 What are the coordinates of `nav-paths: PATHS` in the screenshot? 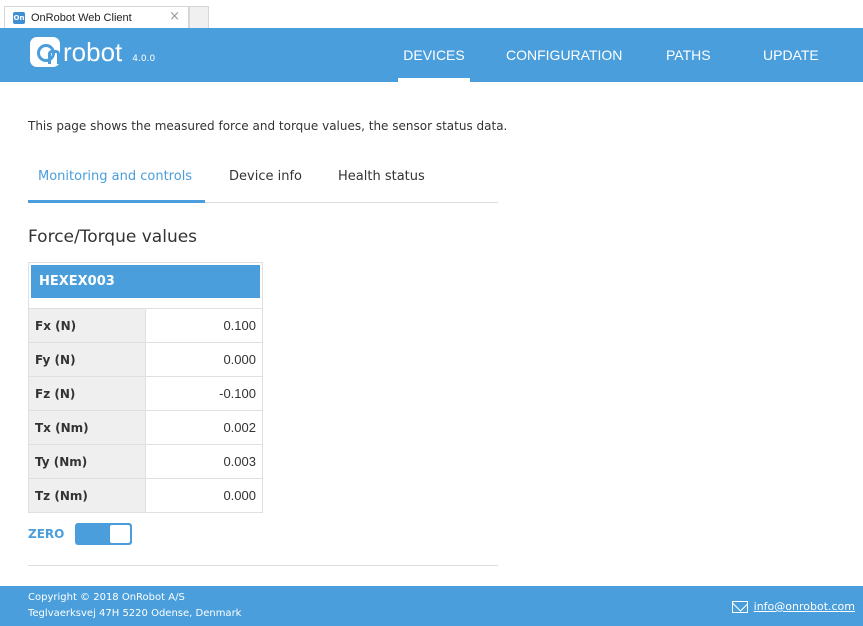 It's located at (688, 55).